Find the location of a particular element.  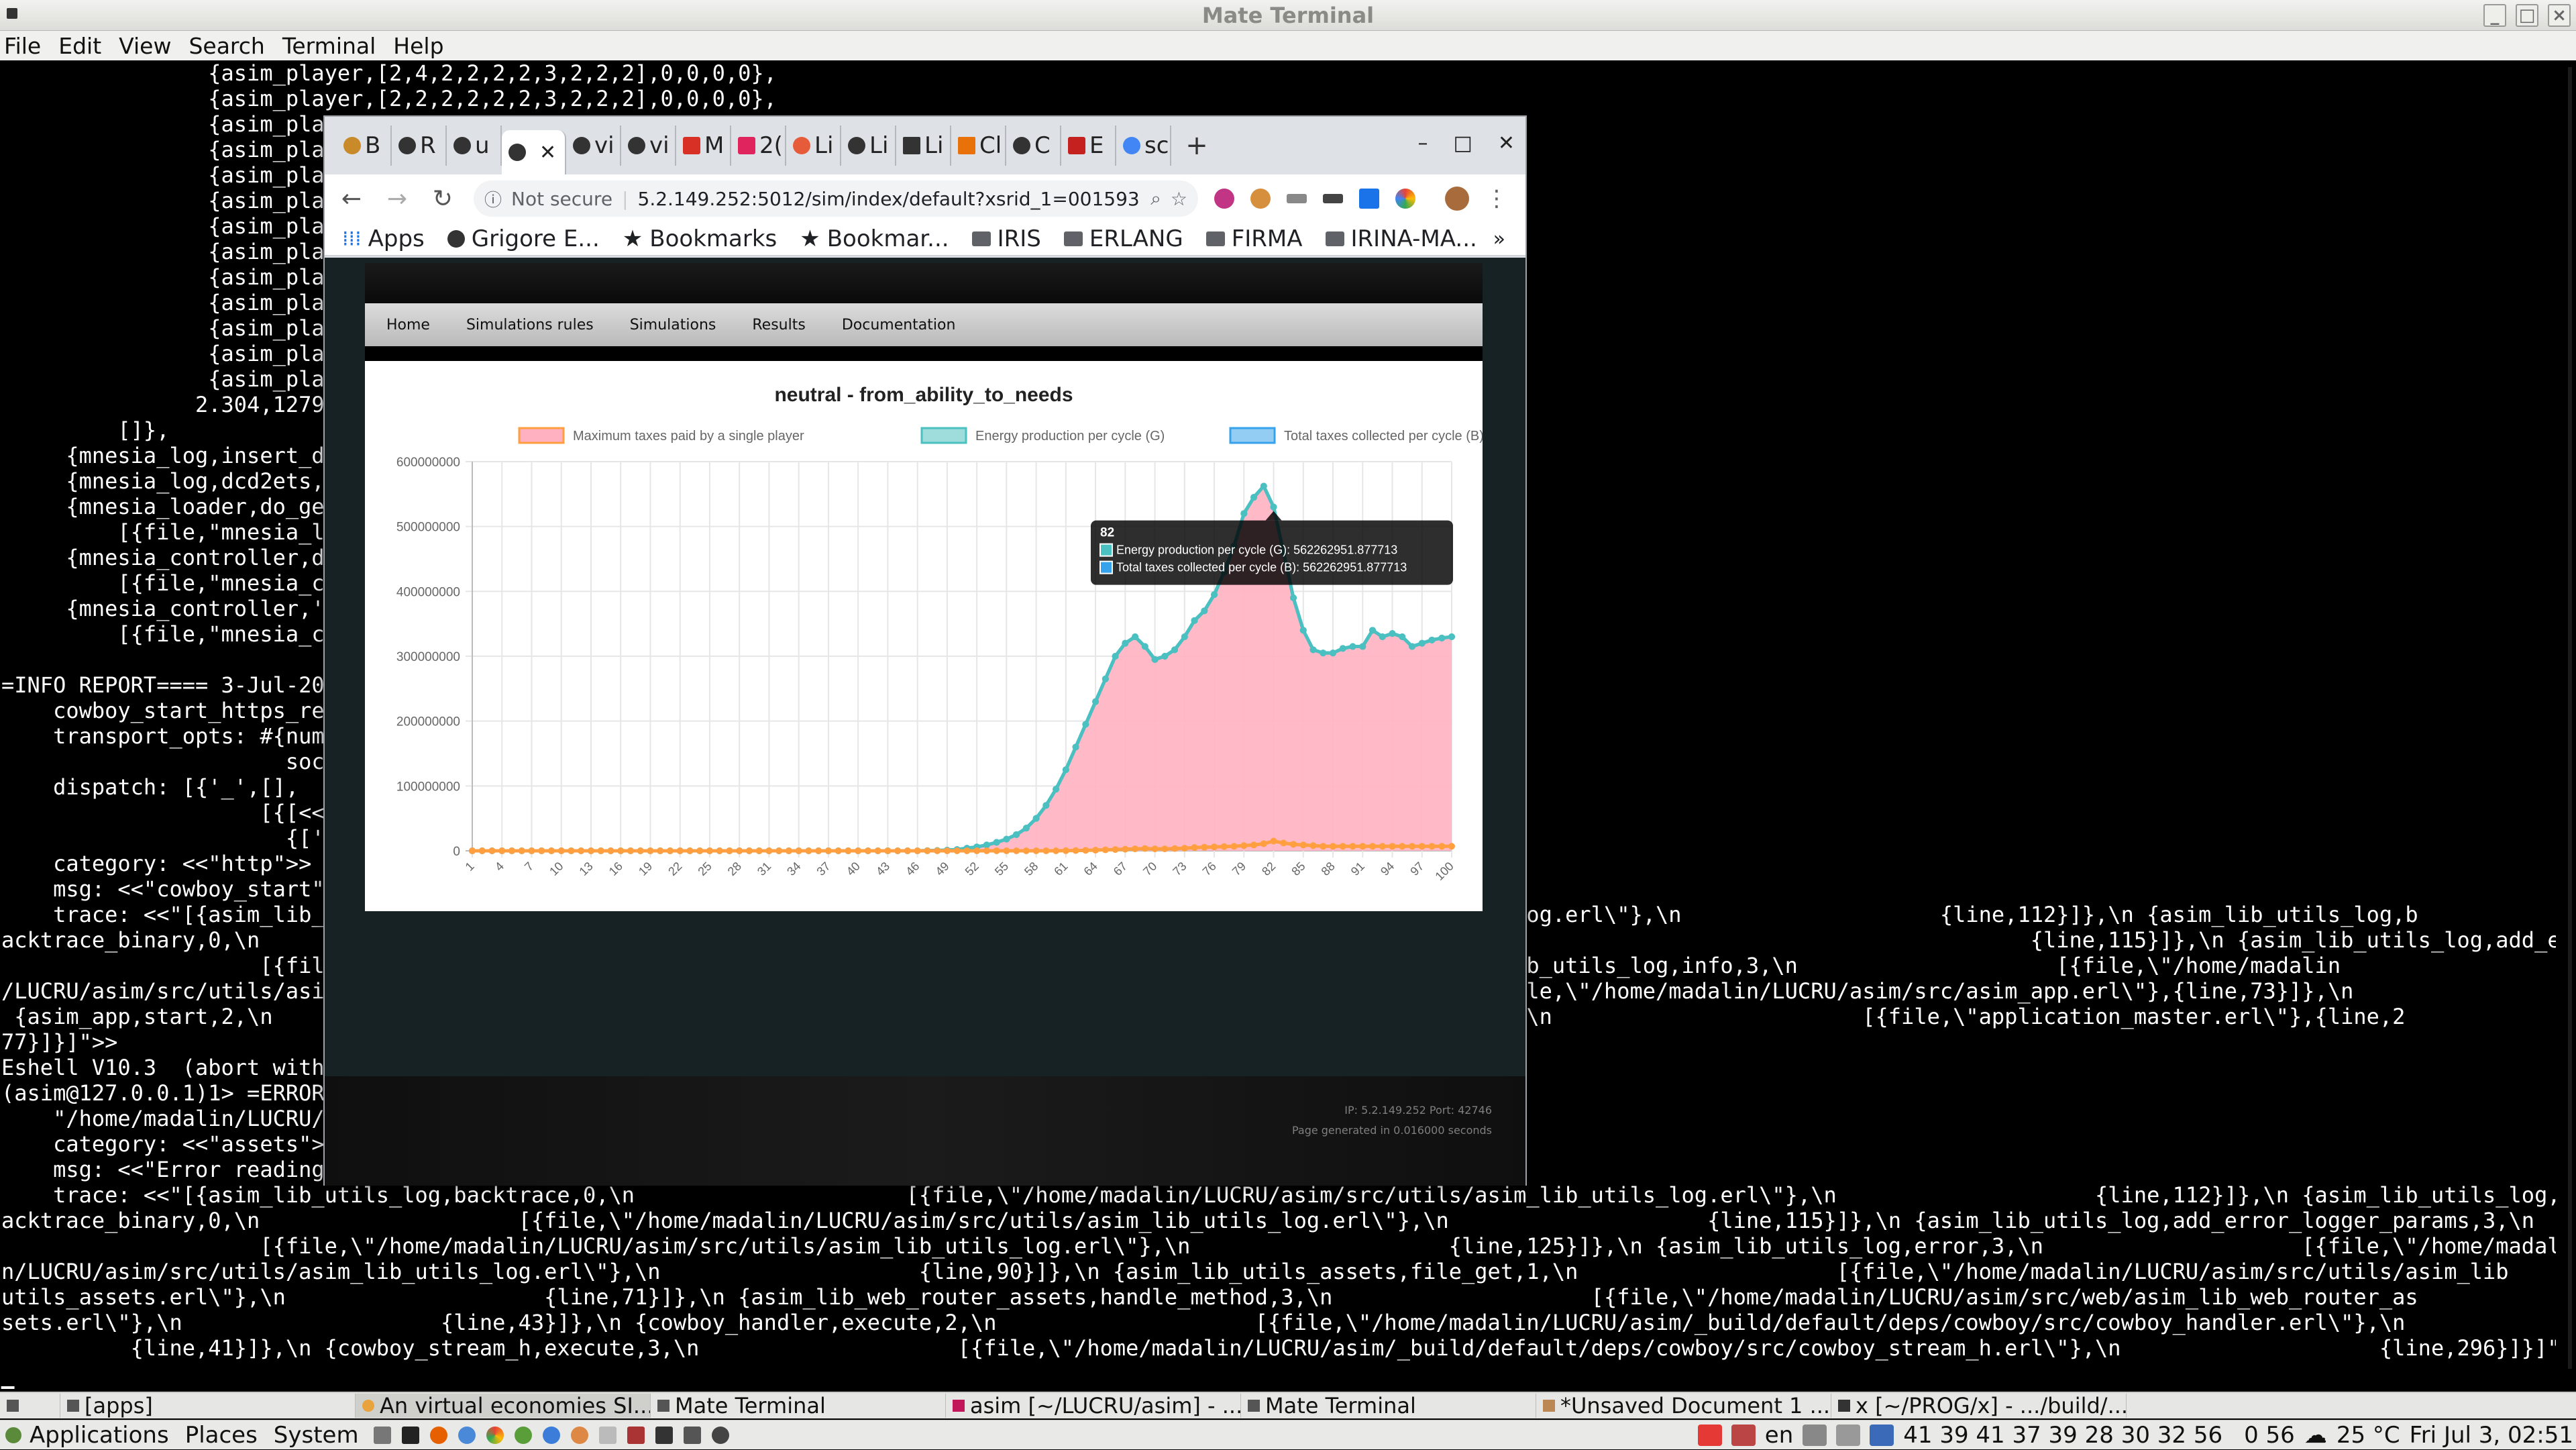

browser-close-button: ✕ is located at coordinates (1506, 143).